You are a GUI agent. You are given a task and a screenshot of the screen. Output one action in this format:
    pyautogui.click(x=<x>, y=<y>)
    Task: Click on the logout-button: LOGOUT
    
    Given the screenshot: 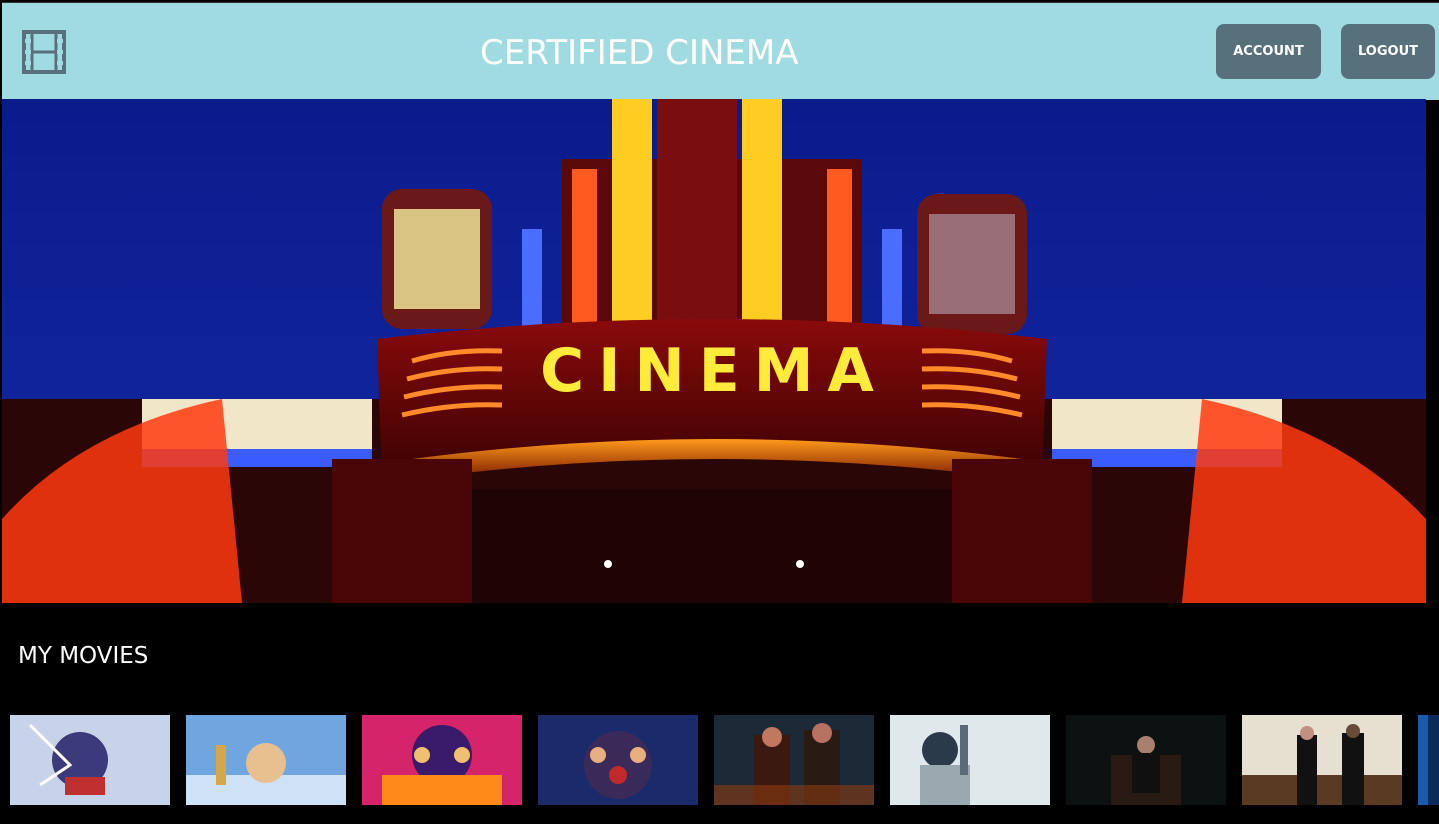 What is the action you would take?
    pyautogui.click(x=1388, y=51)
    